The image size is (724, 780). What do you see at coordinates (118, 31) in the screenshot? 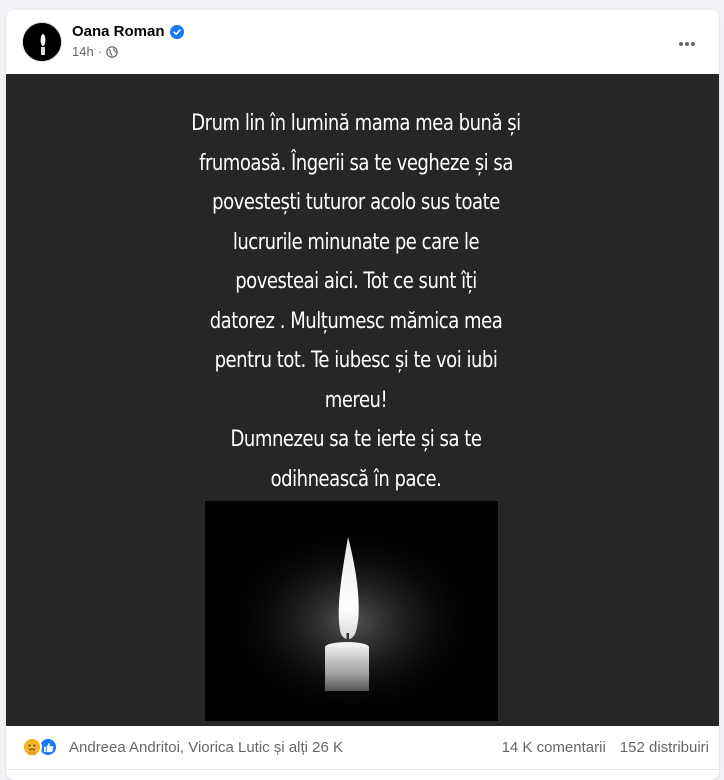
I see `author-name: Oana Roman` at bounding box center [118, 31].